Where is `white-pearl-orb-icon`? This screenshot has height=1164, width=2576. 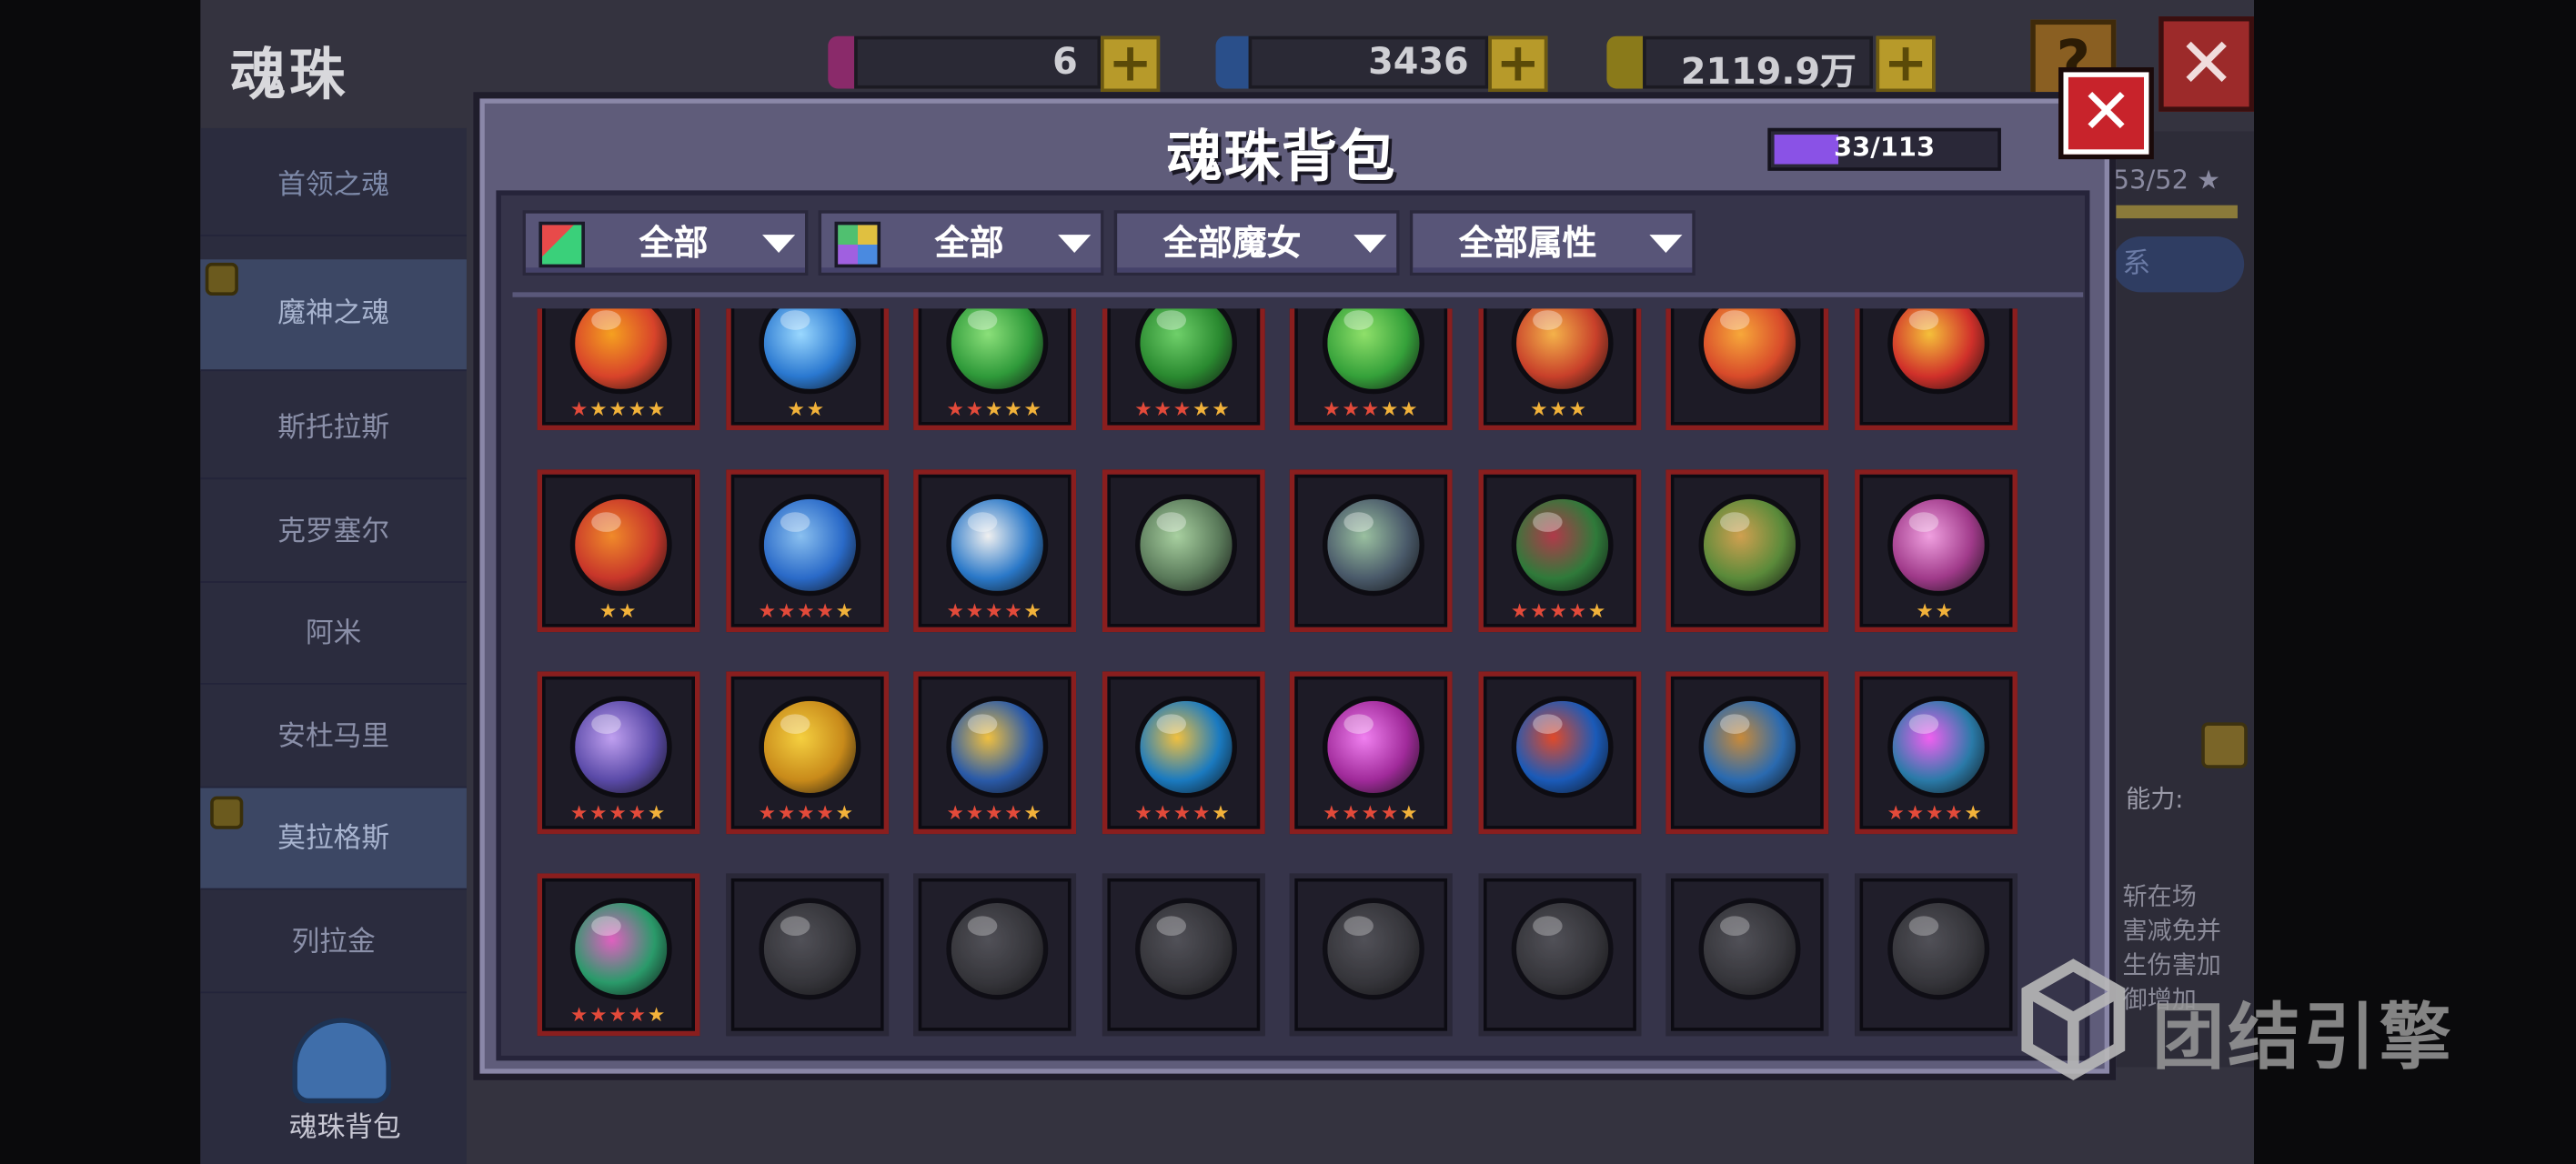 white-pearl-orb-icon is located at coordinates (997, 545).